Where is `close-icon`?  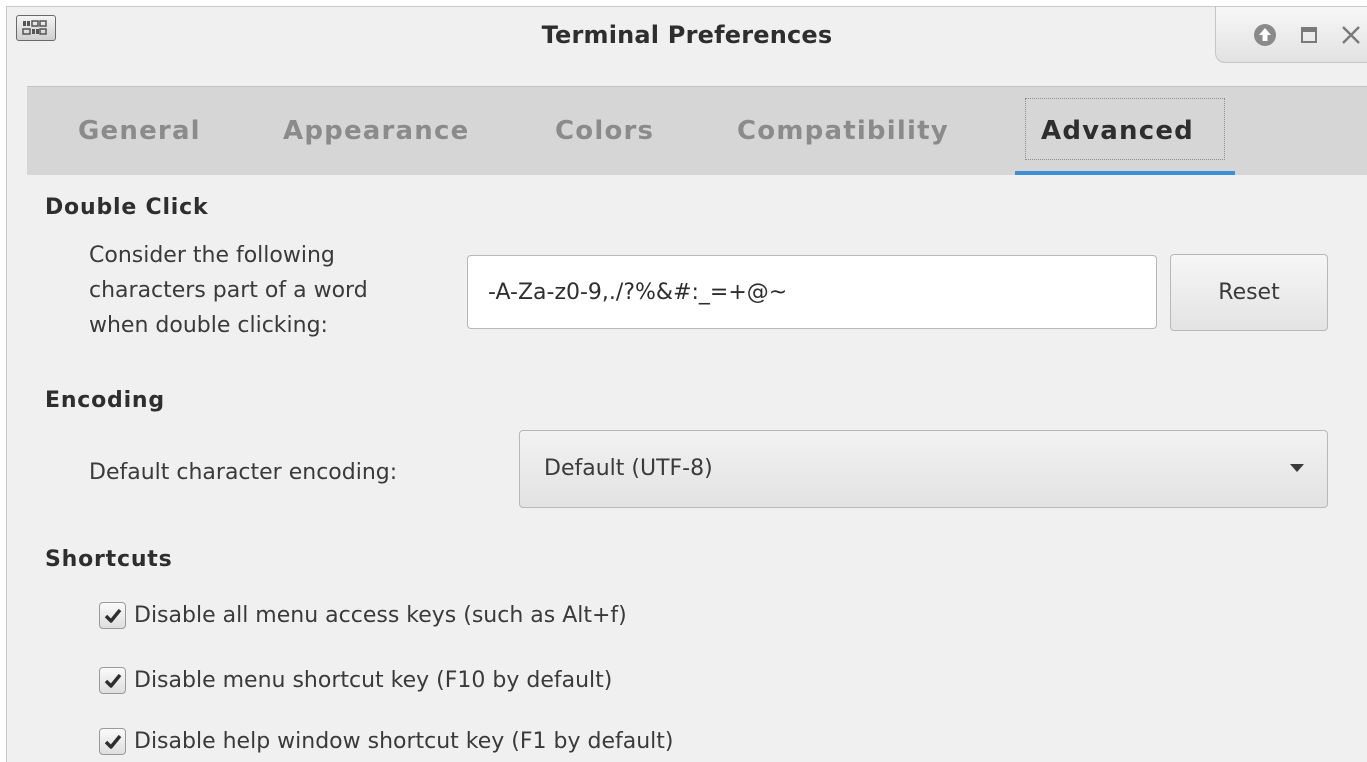
close-icon is located at coordinates (1351, 35).